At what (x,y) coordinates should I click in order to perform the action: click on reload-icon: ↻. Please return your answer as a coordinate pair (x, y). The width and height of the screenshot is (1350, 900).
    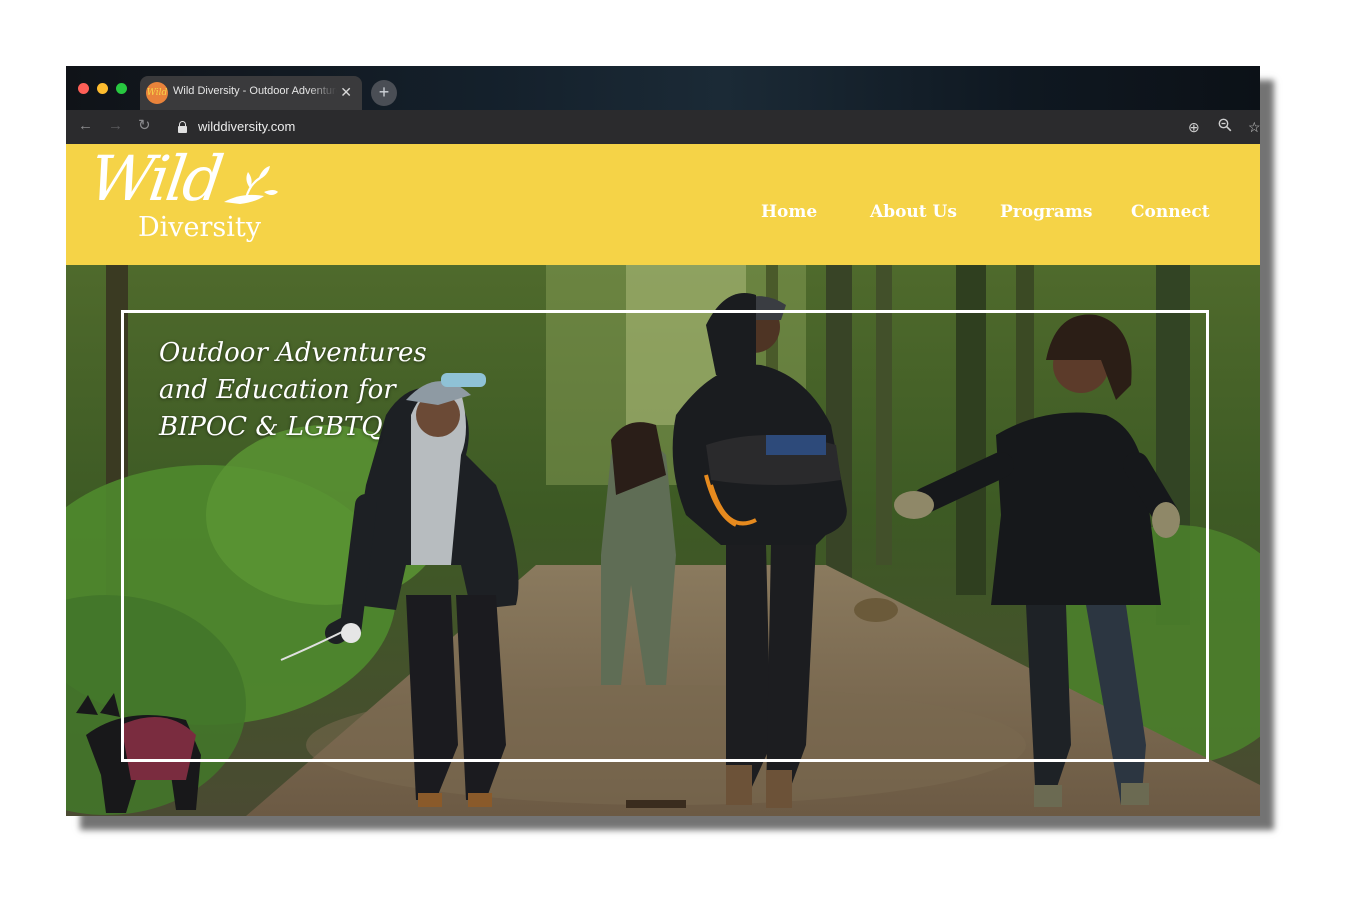
    Looking at the image, I should click on (144, 126).